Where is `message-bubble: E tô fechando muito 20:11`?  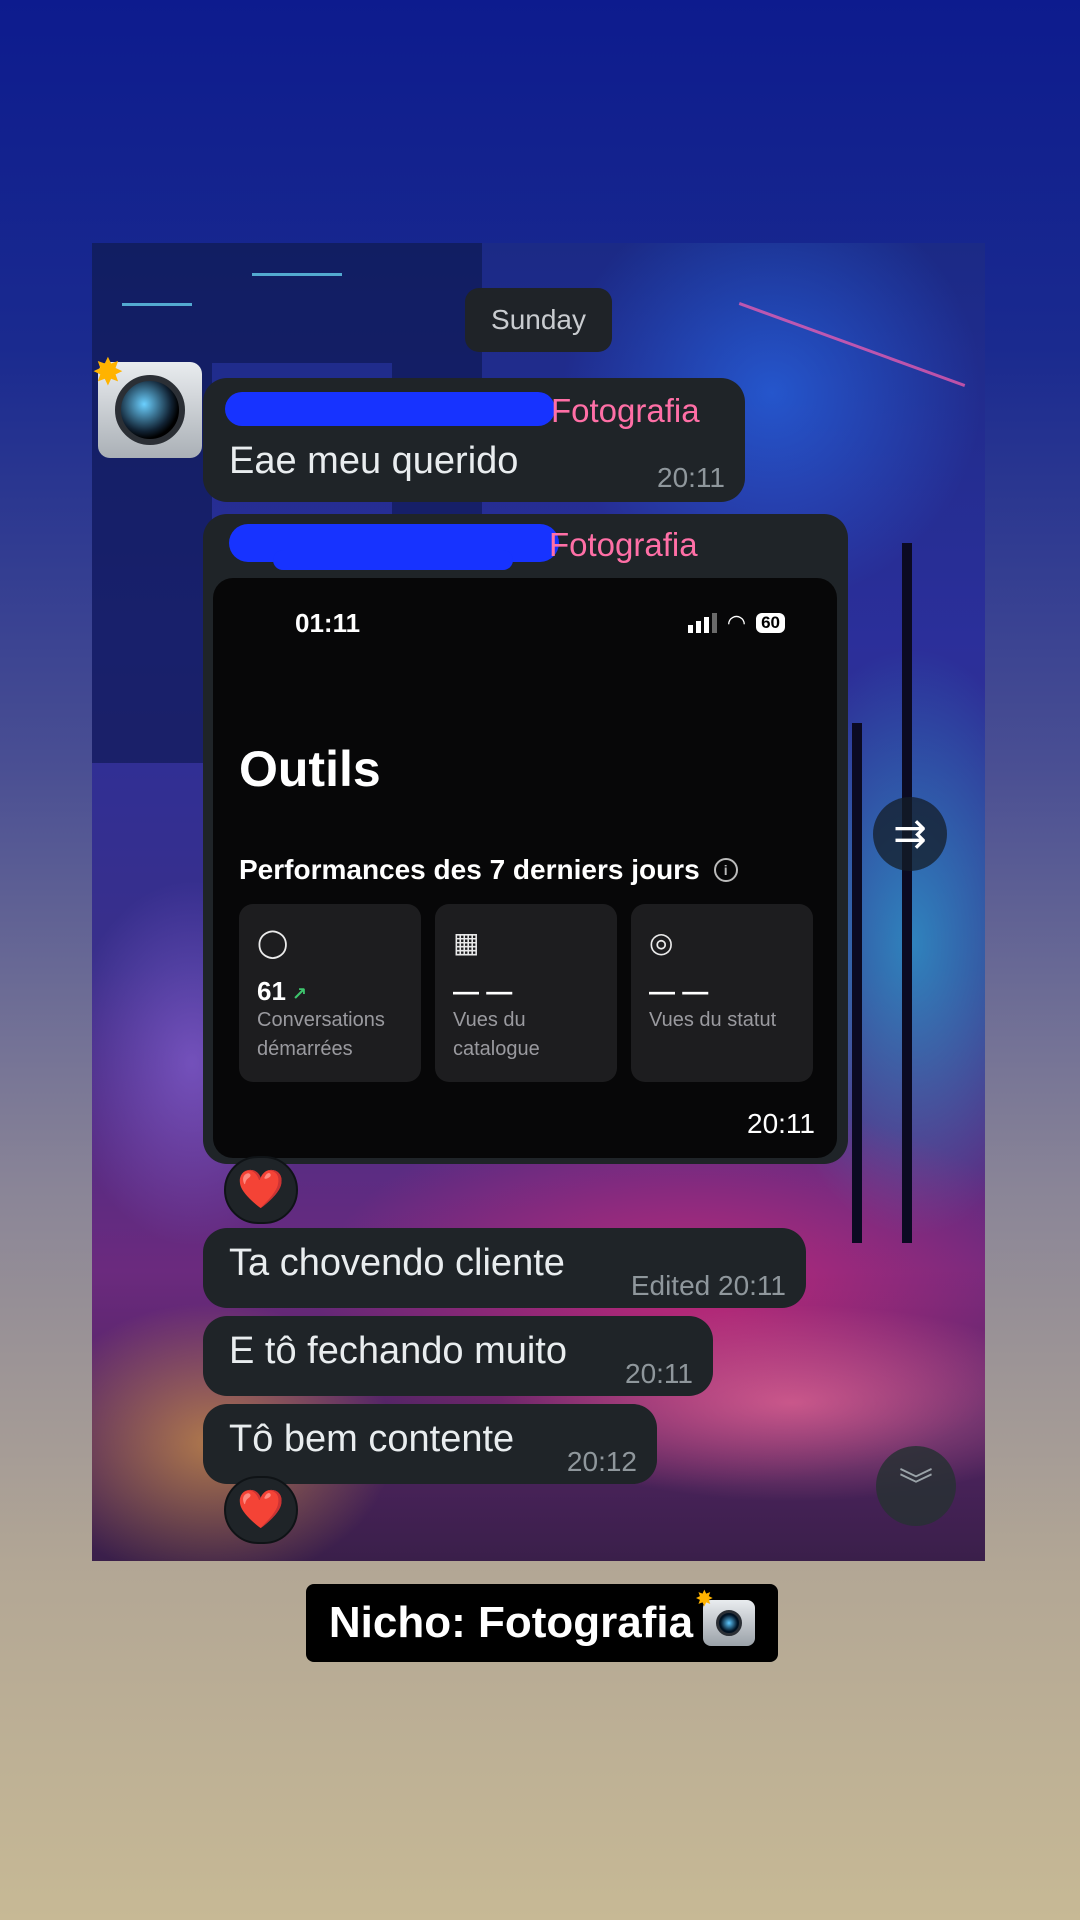 message-bubble: E tô fechando muito 20:11 is located at coordinates (458, 1356).